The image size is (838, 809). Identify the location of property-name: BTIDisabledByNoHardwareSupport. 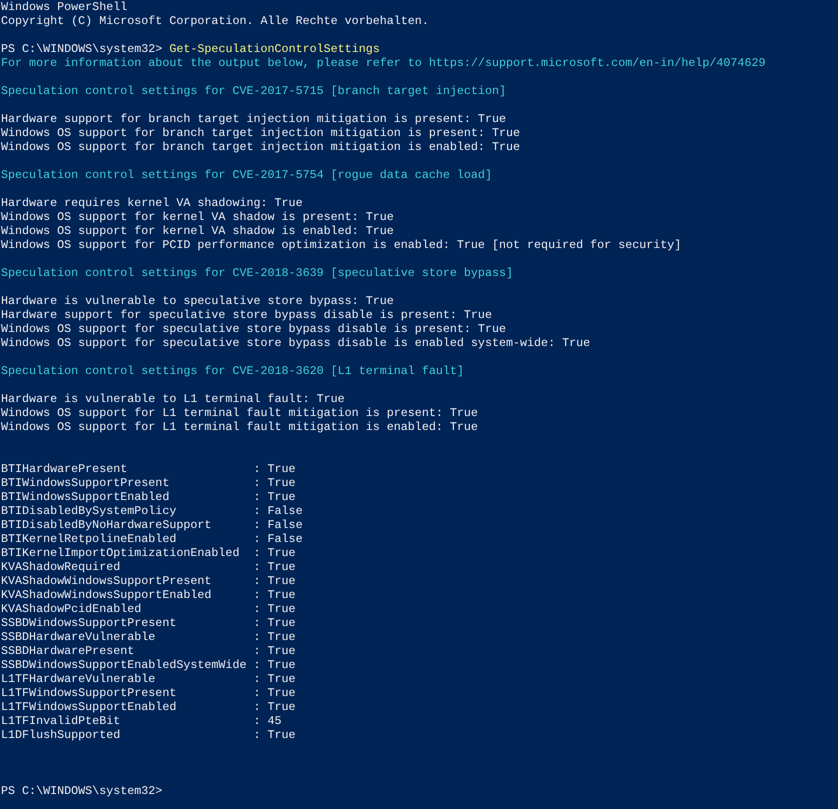
(106, 525).